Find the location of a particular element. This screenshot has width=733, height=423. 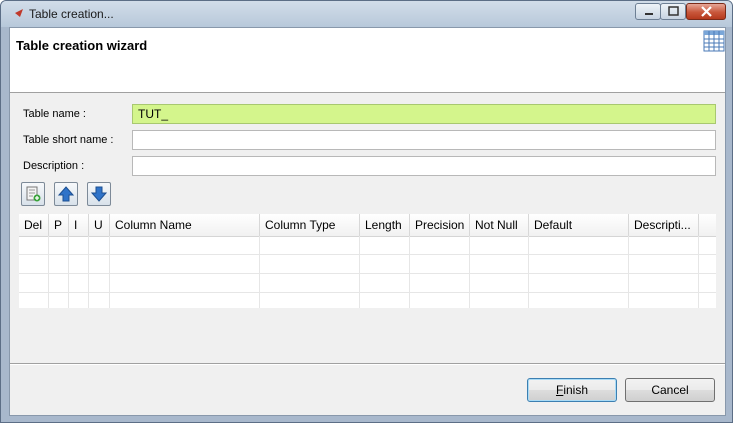

close-icon is located at coordinates (706, 11).